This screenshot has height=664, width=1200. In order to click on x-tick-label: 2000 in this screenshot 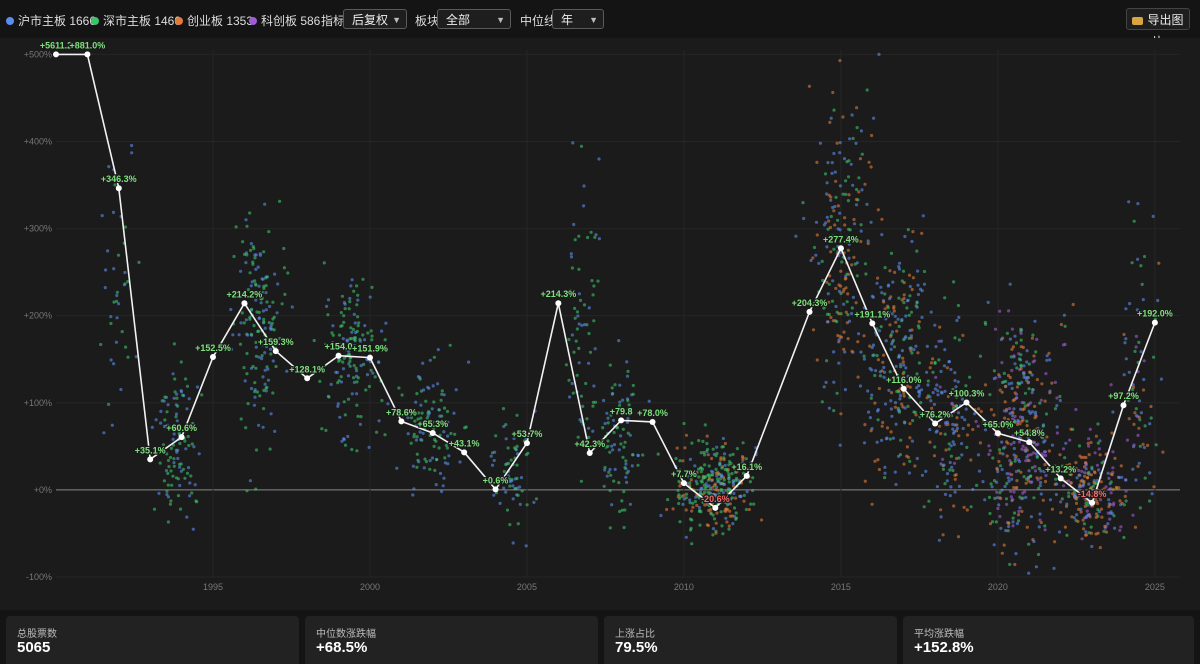, I will do `click(370, 587)`.